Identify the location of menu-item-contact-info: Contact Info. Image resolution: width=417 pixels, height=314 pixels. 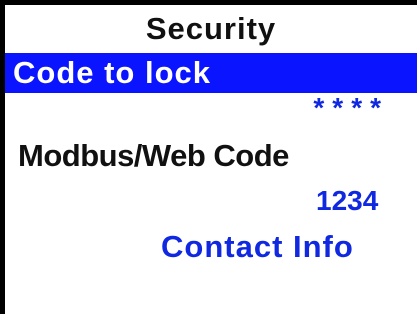
(257, 247).